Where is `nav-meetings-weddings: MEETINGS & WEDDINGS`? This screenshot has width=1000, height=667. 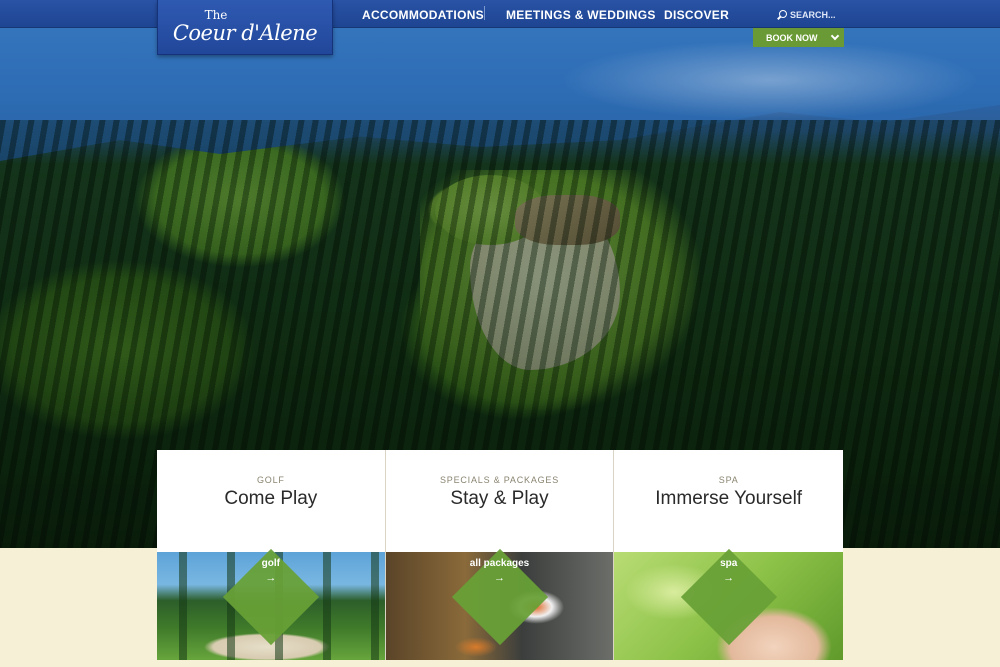 nav-meetings-weddings: MEETINGS & WEDDINGS is located at coordinates (581, 15).